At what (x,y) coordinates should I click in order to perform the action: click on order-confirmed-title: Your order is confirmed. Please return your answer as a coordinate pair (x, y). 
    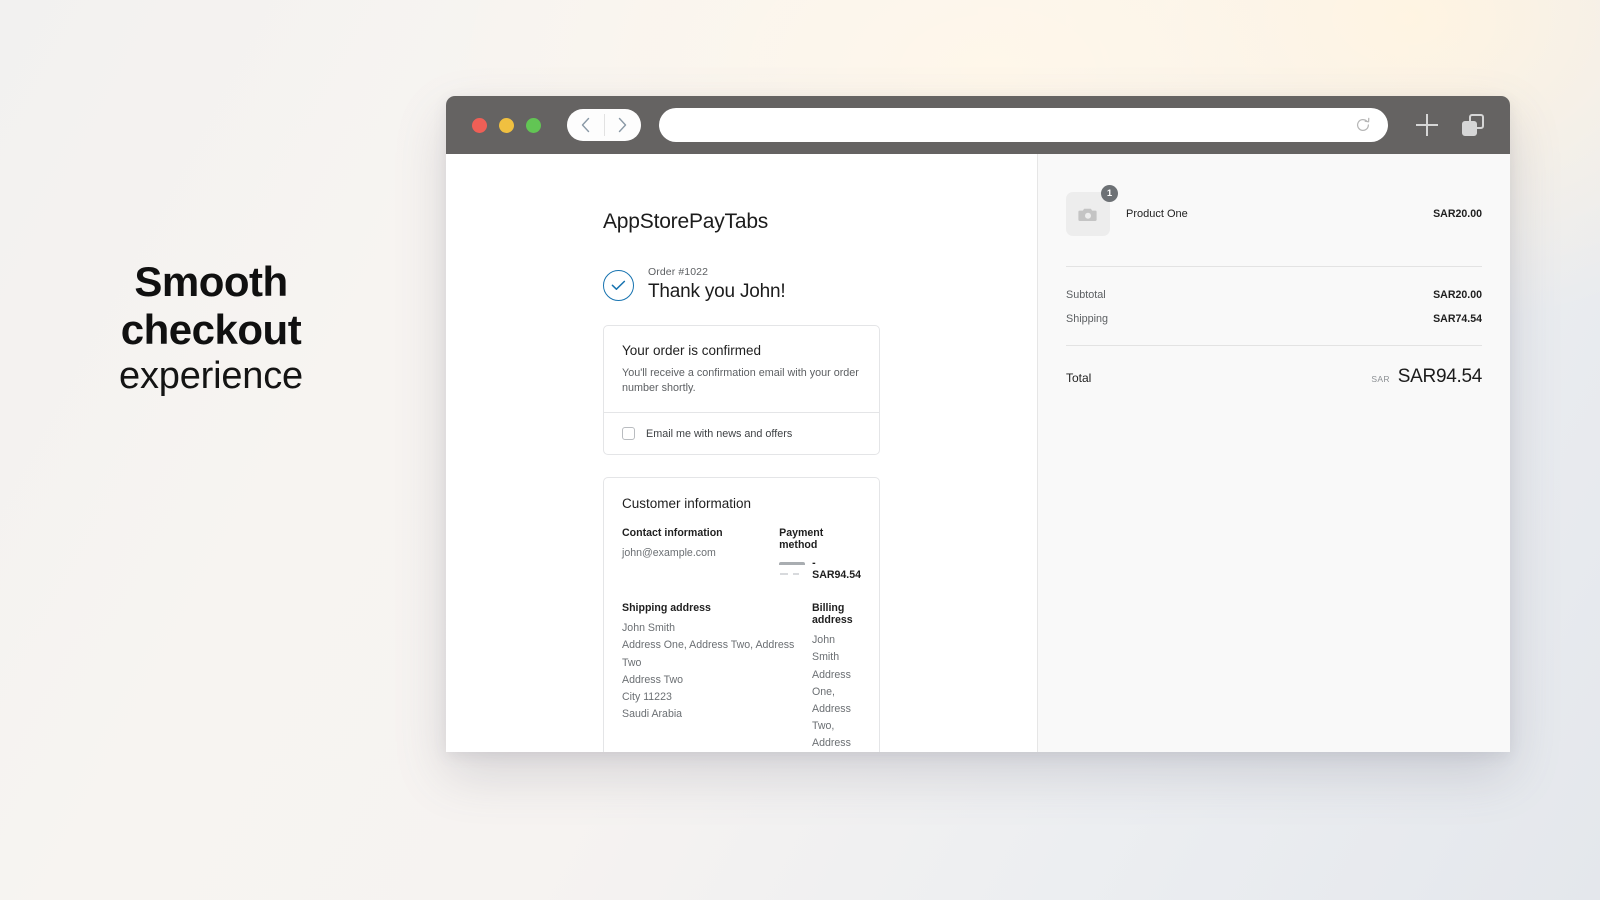
    Looking at the image, I should click on (692, 350).